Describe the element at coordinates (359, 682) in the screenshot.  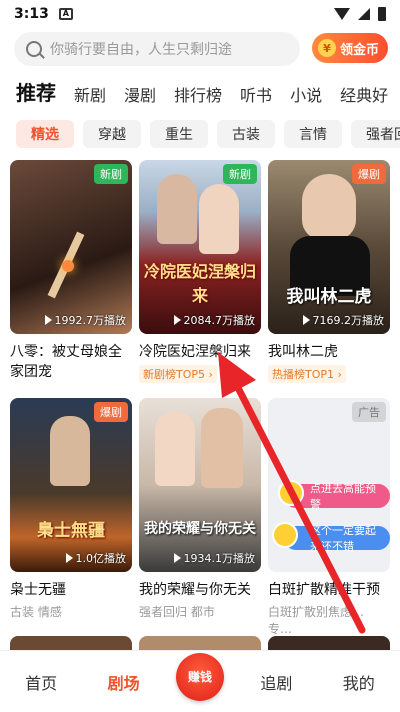
I see `nav-mine: 我的` at that location.